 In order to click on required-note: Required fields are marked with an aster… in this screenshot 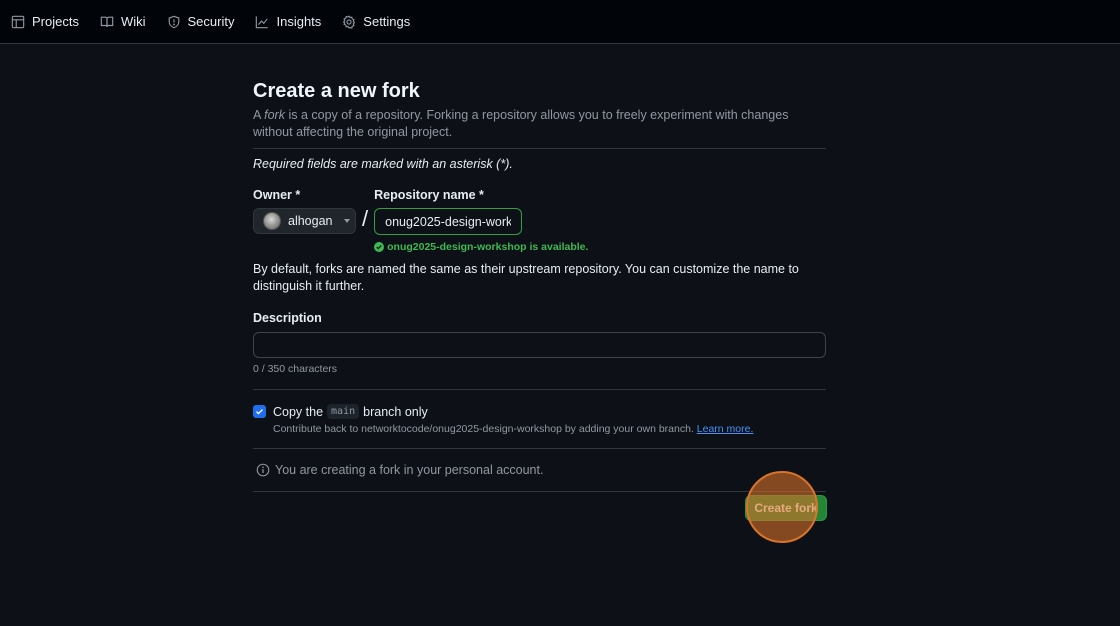, I will do `click(383, 164)`.